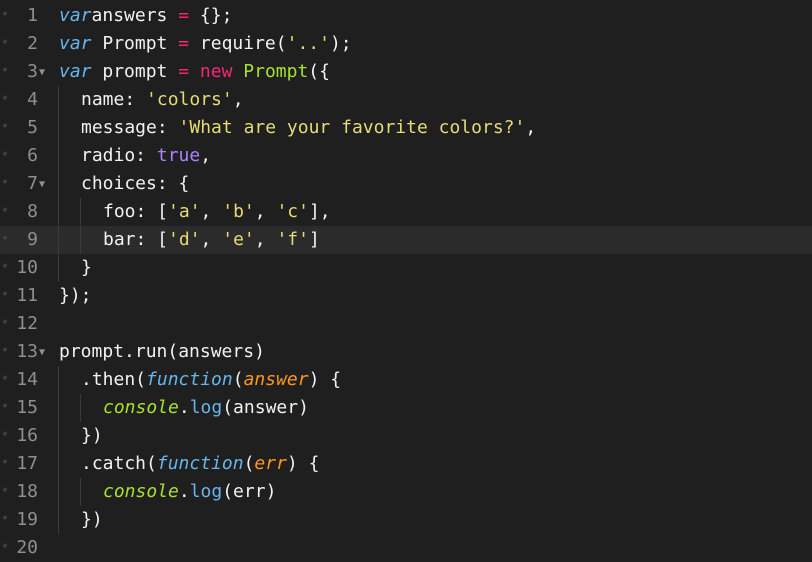  What do you see at coordinates (319, 211) in the screenshot?
I see `code-token: ],` at bounding box center [319, 211].